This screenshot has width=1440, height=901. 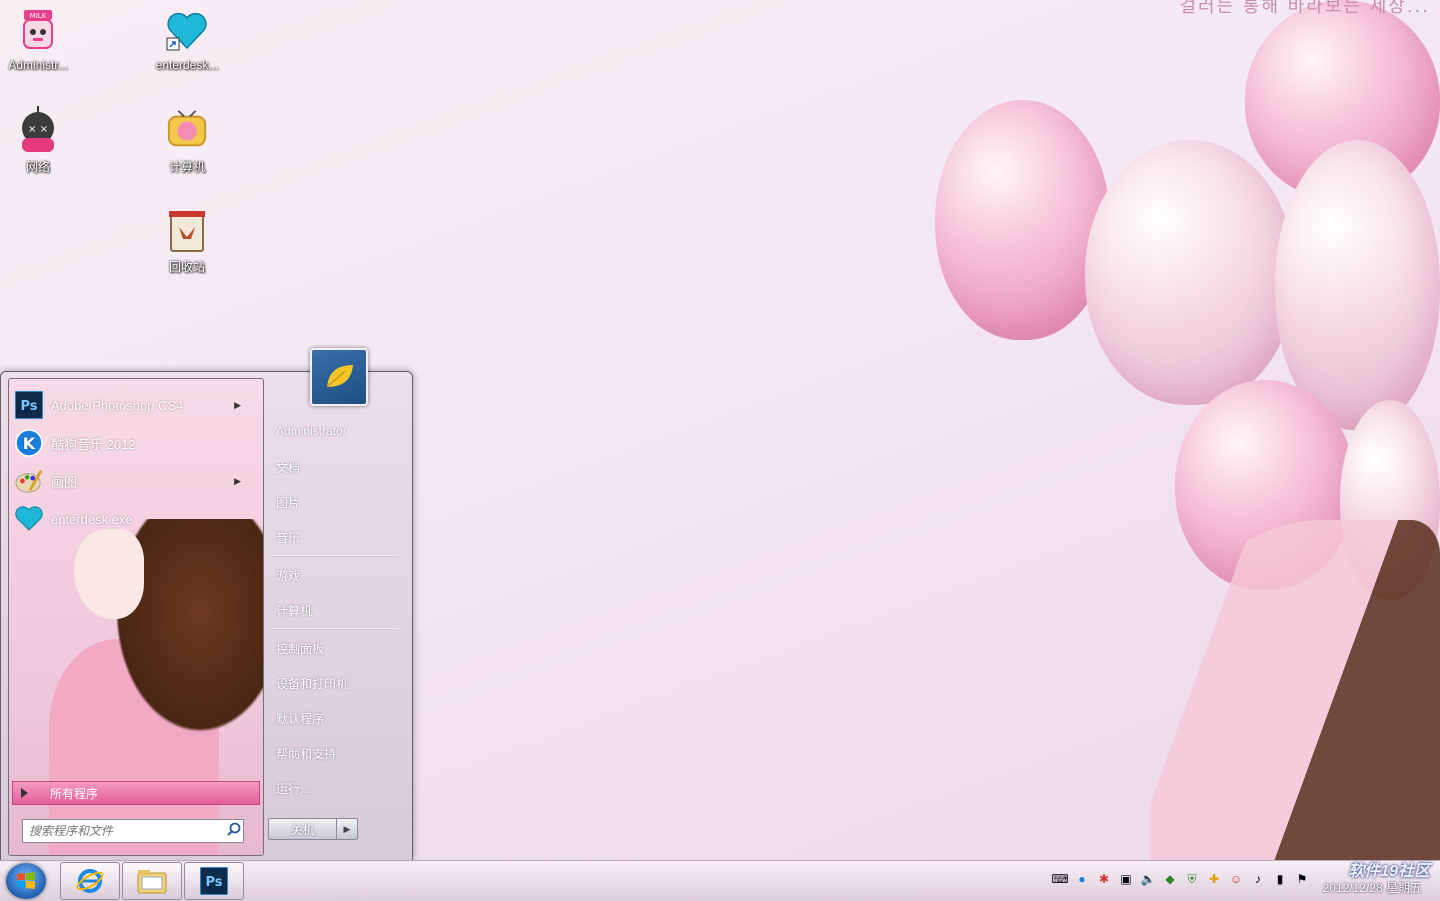 I want to click on explorer-icon, so click(x=152, y=882).